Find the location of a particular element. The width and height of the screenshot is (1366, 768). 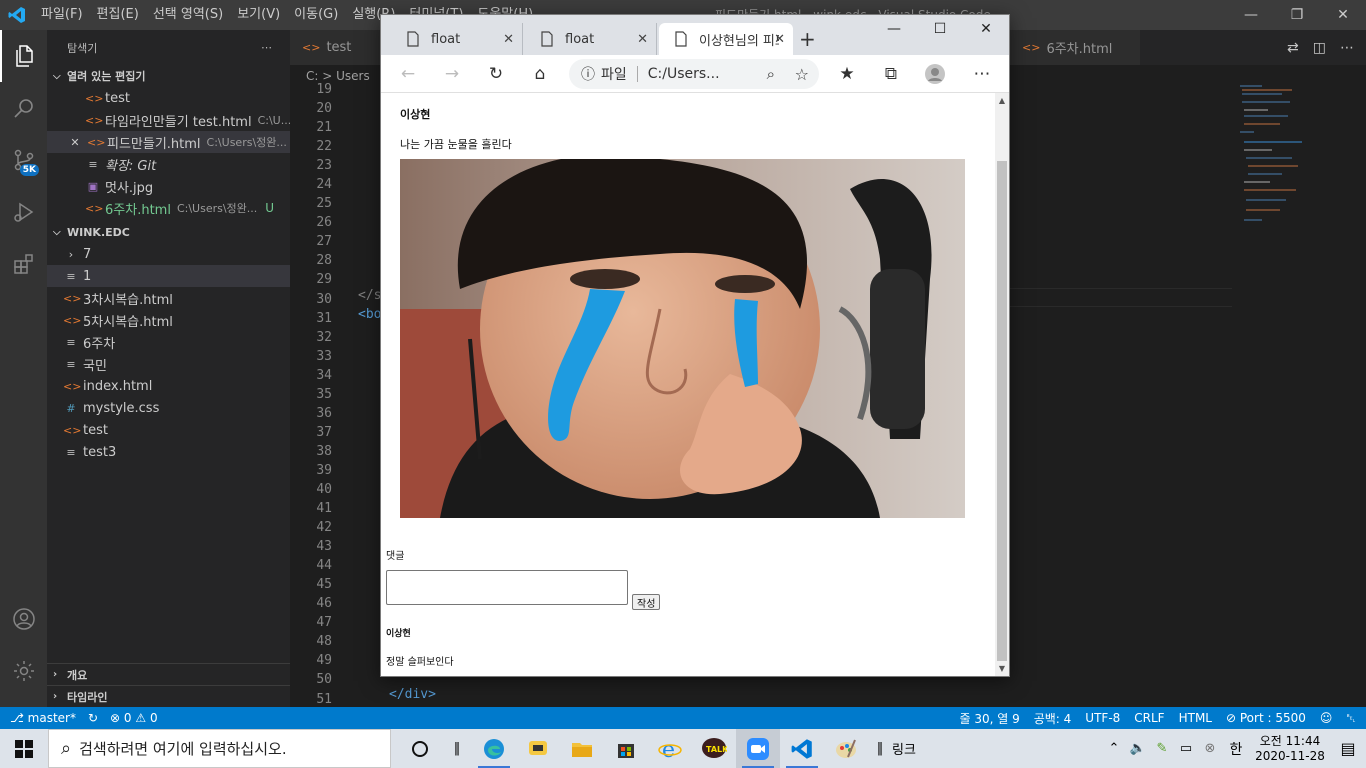

account-icon is located at coordinates (23, 619).